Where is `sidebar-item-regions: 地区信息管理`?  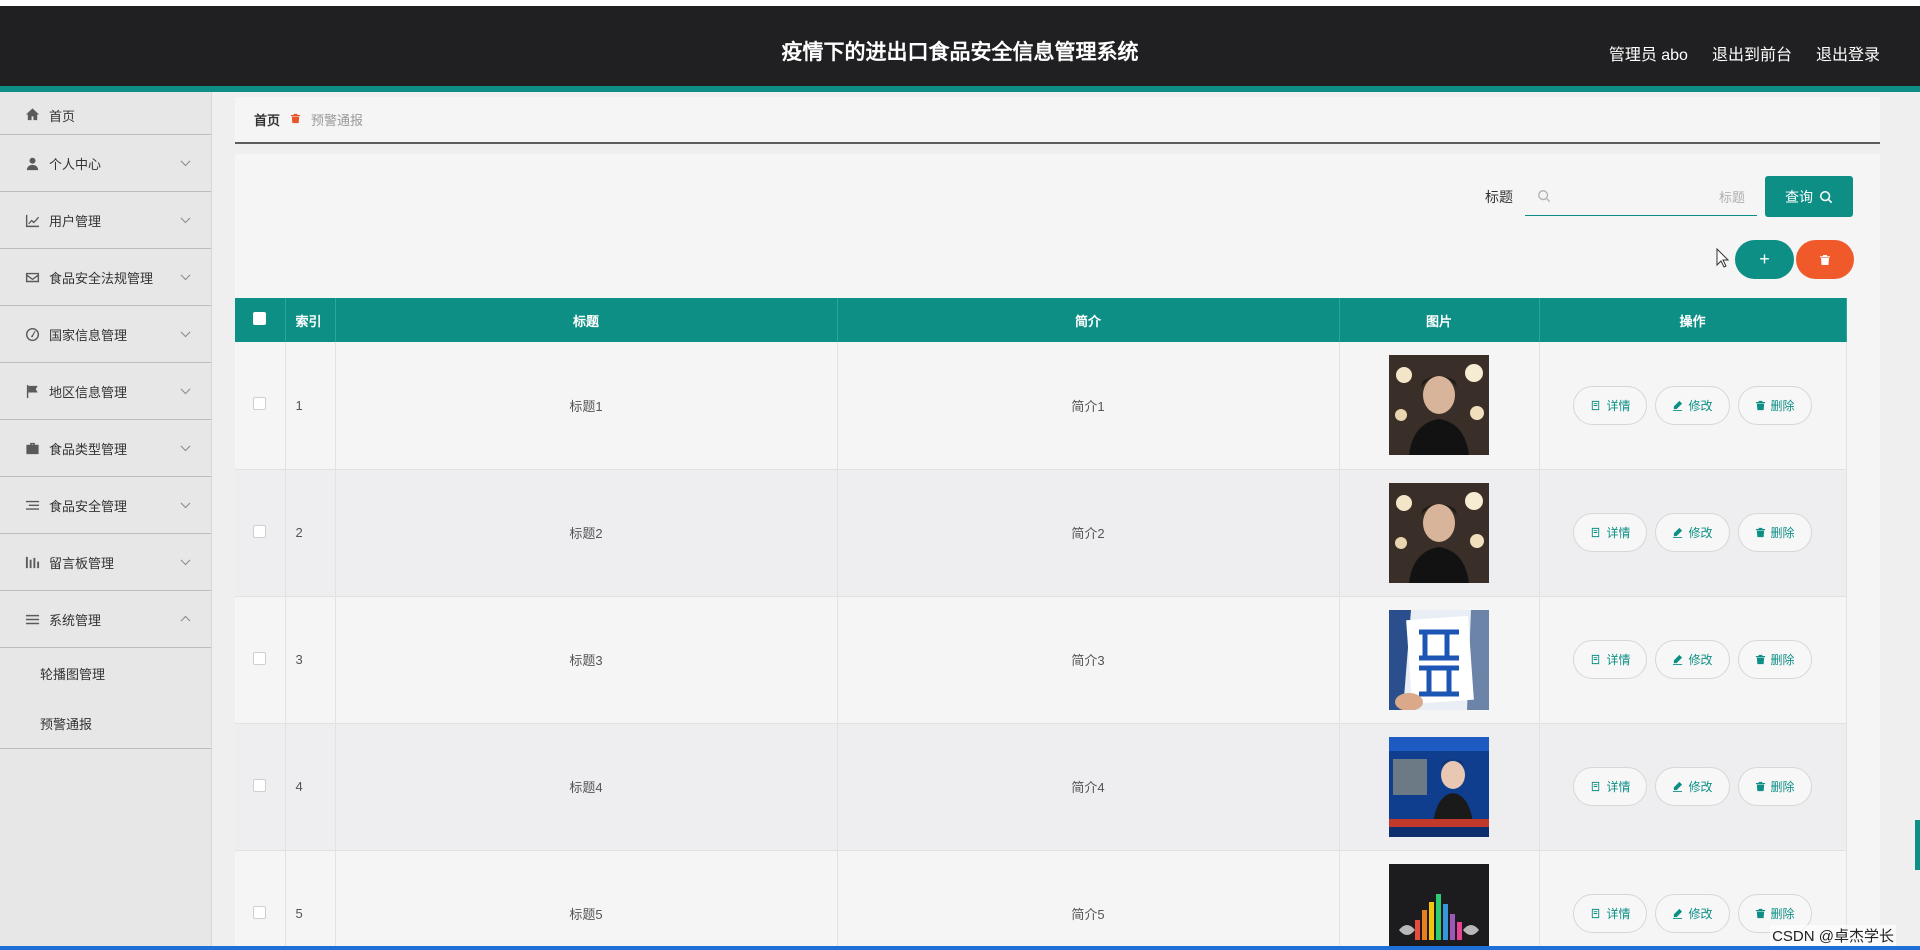 sidebar-item-regions: 地区信息管理 is located at coordinates (105, 391).